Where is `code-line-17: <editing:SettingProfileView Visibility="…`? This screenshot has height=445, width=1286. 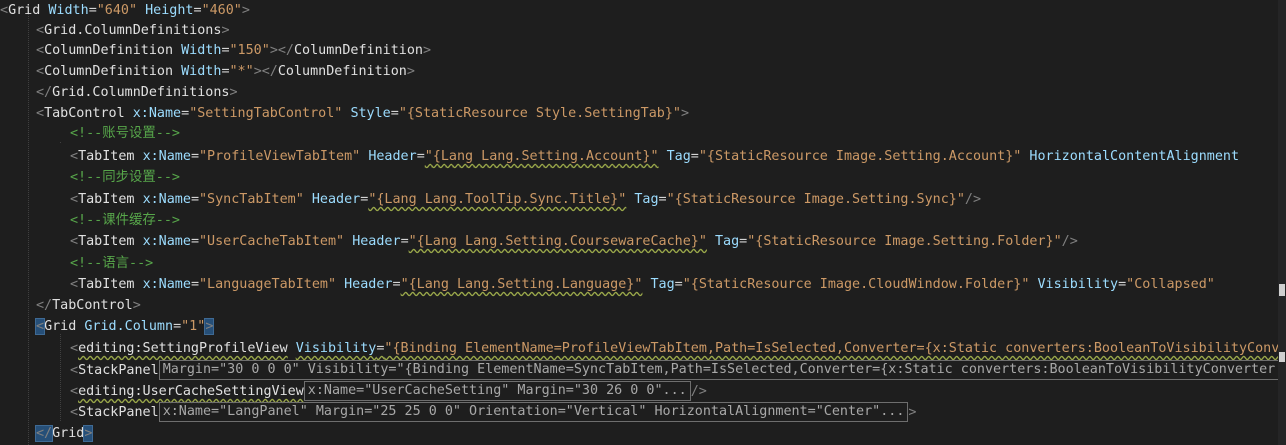
code-line-17: <editing:SettingProfileView Visibility="… is located at coordinates (678, 348).